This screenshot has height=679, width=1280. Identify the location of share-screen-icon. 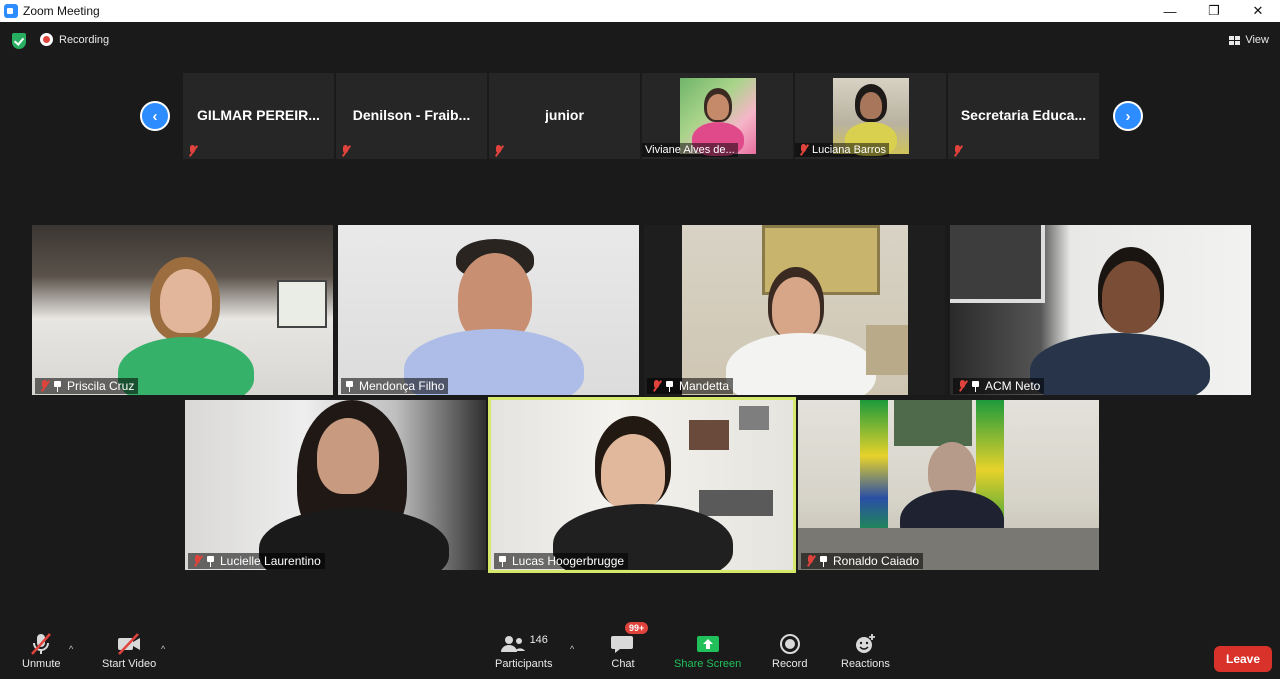
(707, 644).